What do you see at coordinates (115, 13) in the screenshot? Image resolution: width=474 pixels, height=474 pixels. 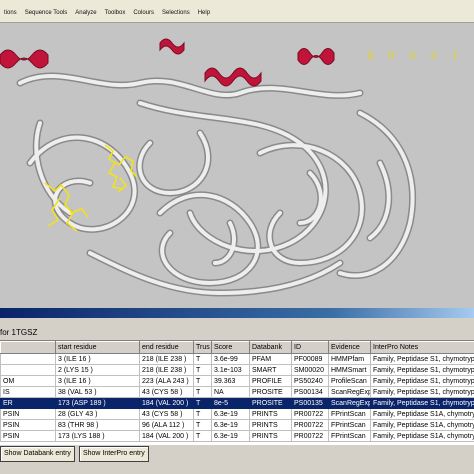 I see `menu-toolbox: Toolbox` at bounding box center [115, 13].